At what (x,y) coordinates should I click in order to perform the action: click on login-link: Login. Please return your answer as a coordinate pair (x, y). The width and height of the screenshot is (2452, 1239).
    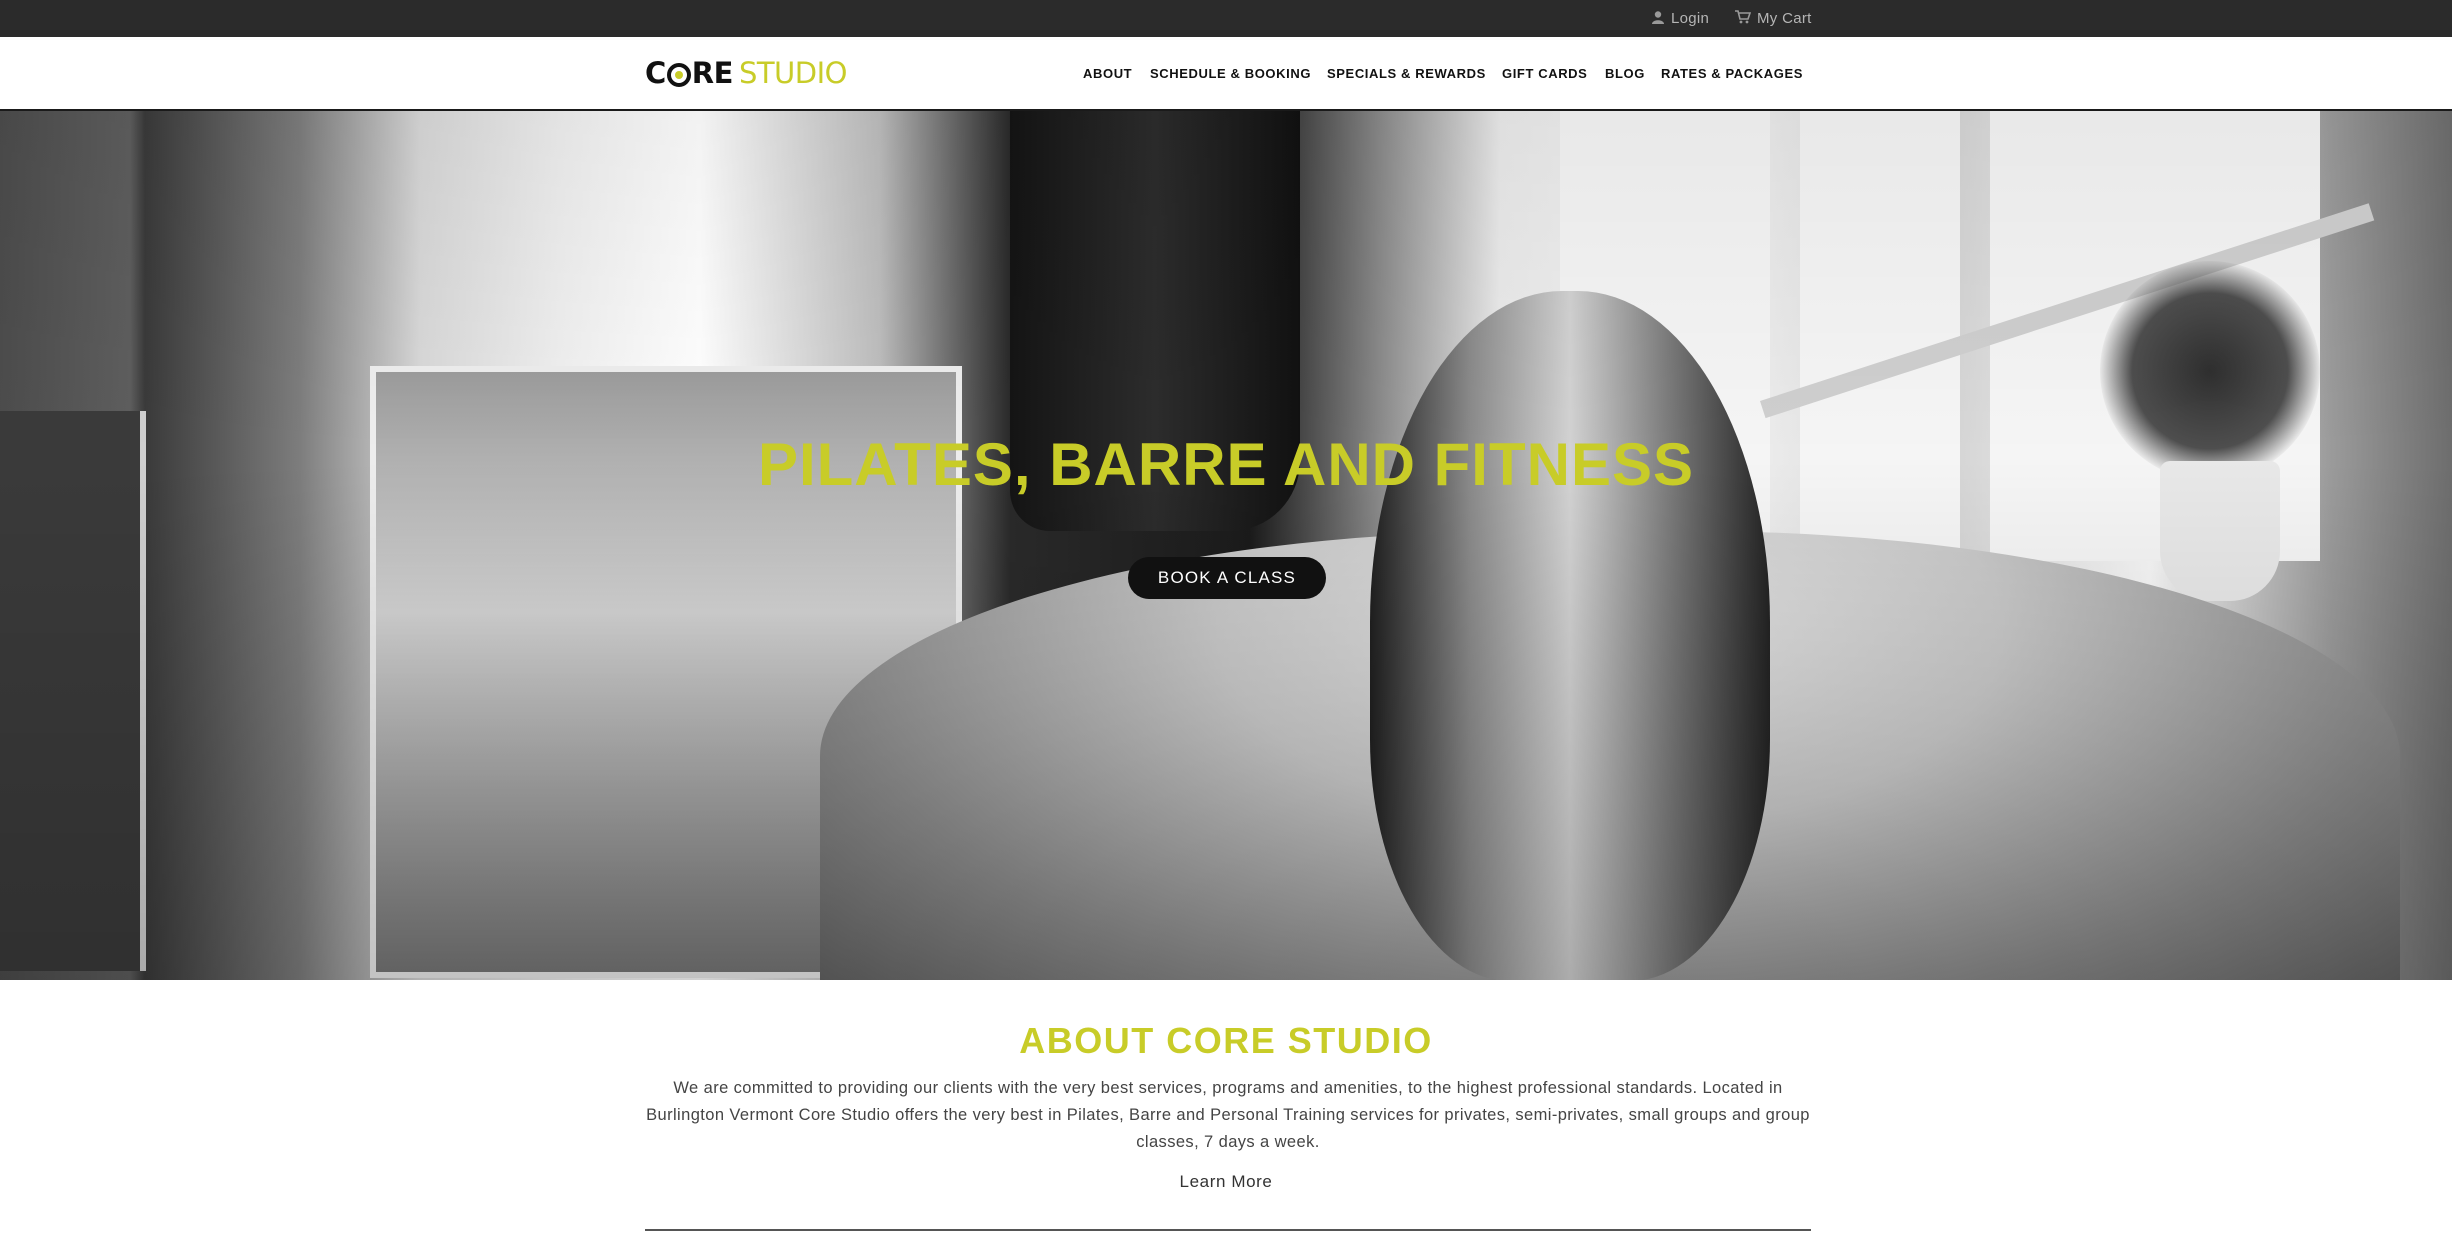
    Looking at the image, I should click on (1680, 18).